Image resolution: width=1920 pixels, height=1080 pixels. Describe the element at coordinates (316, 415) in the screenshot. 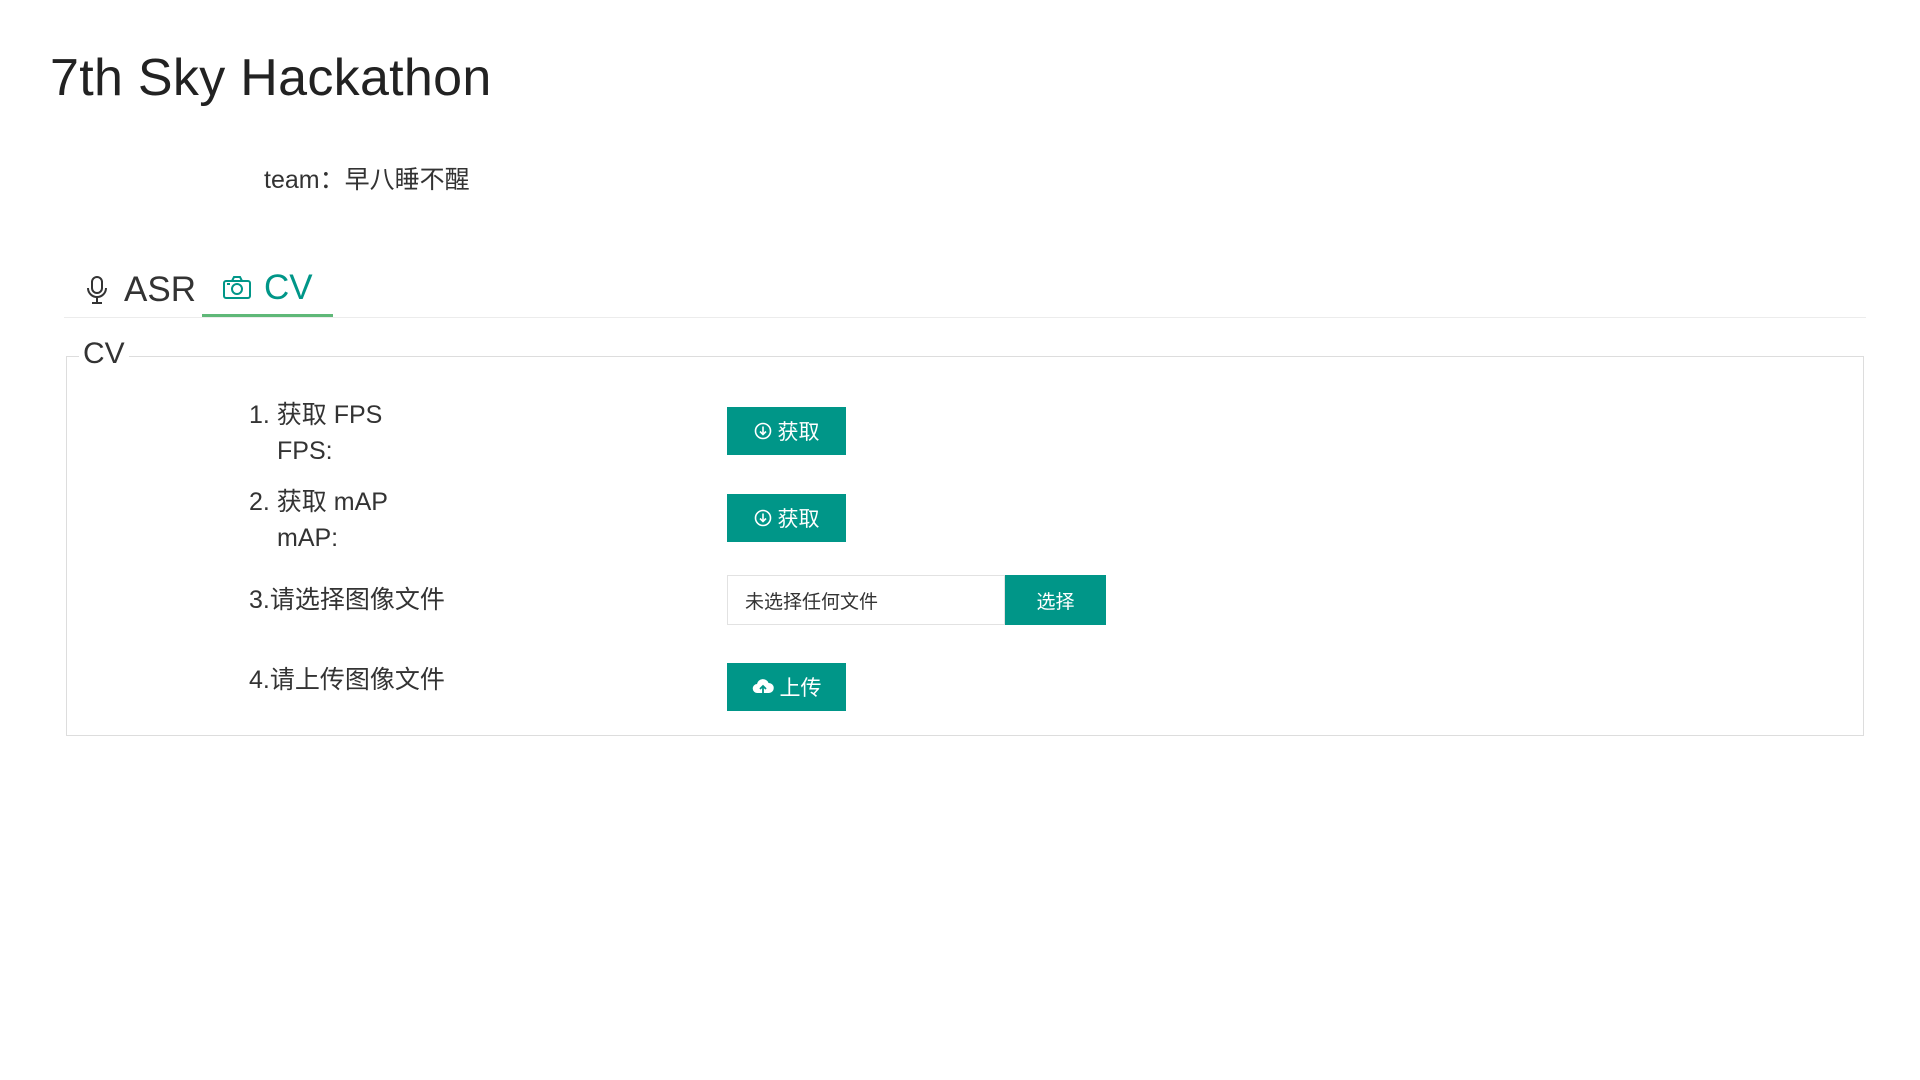

I see `fps-step-label: 1. 获取 FPS` at that location.